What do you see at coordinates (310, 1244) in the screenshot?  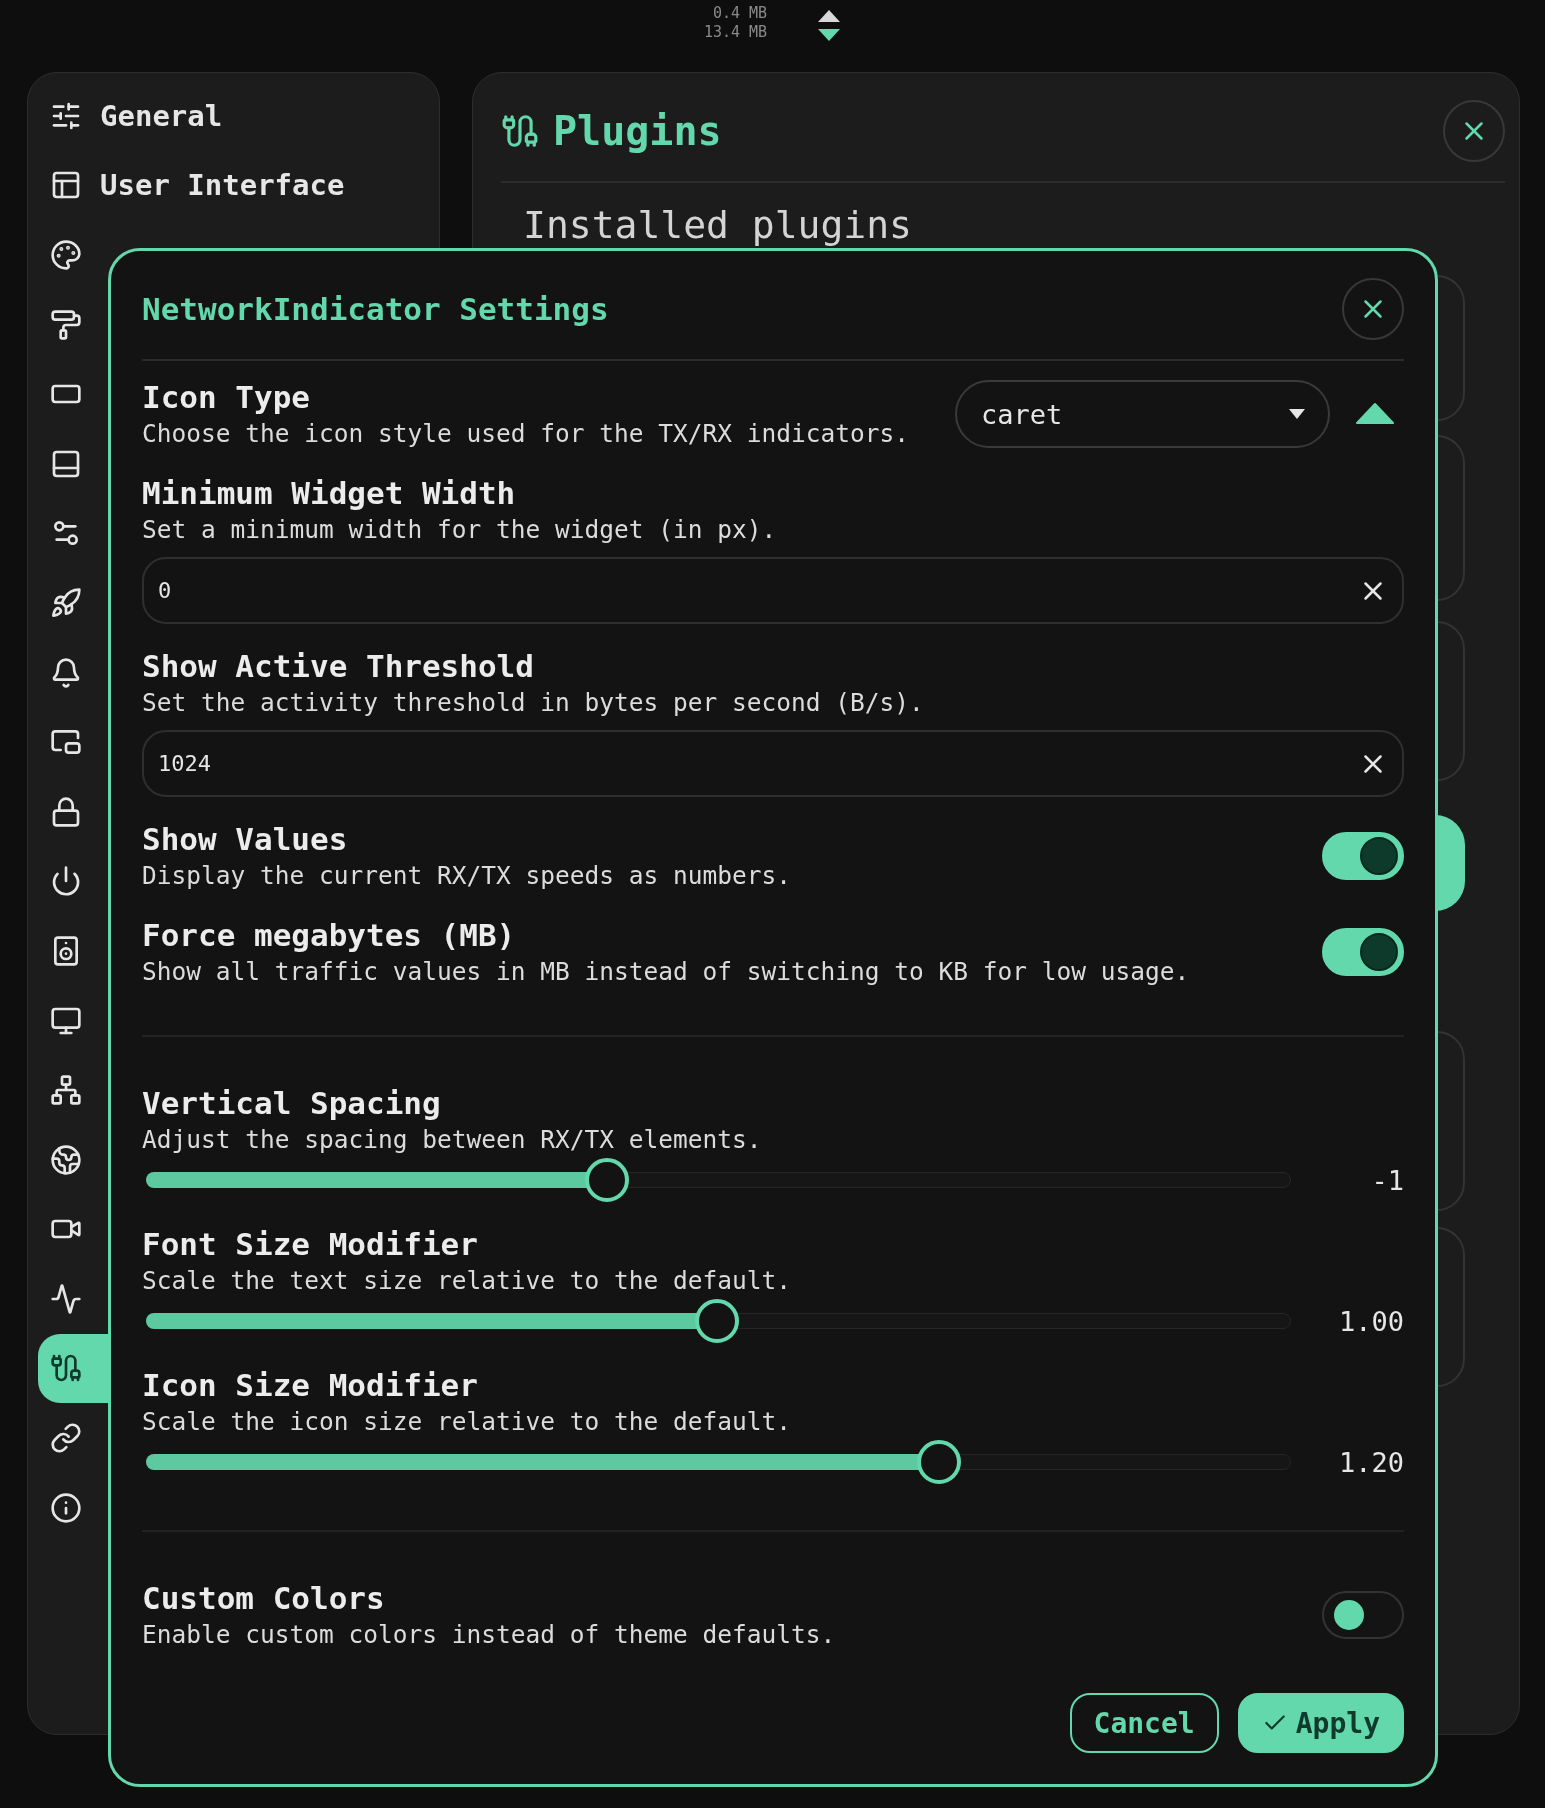 I see `setting-title: Font Size Modifier` at bounding box center [310, 1244].